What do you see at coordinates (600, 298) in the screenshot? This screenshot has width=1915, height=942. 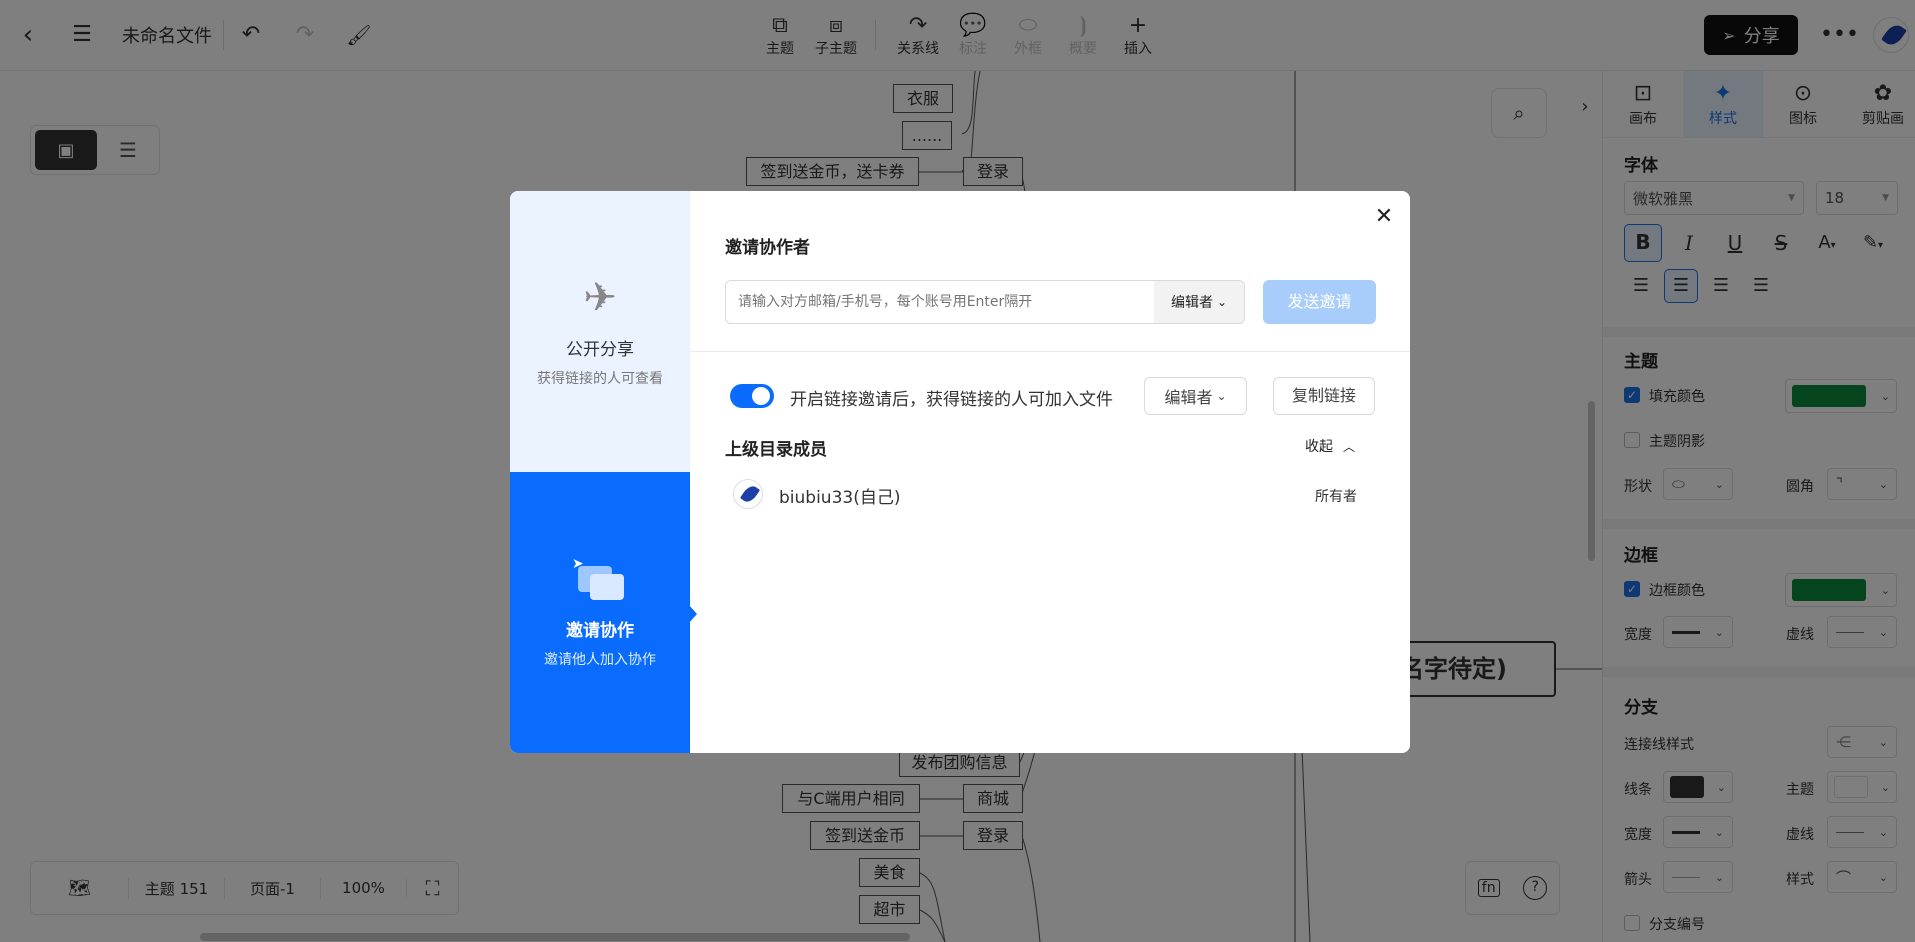 I see `paper-plane-icon: ✈` at bounding box center [600, 298].